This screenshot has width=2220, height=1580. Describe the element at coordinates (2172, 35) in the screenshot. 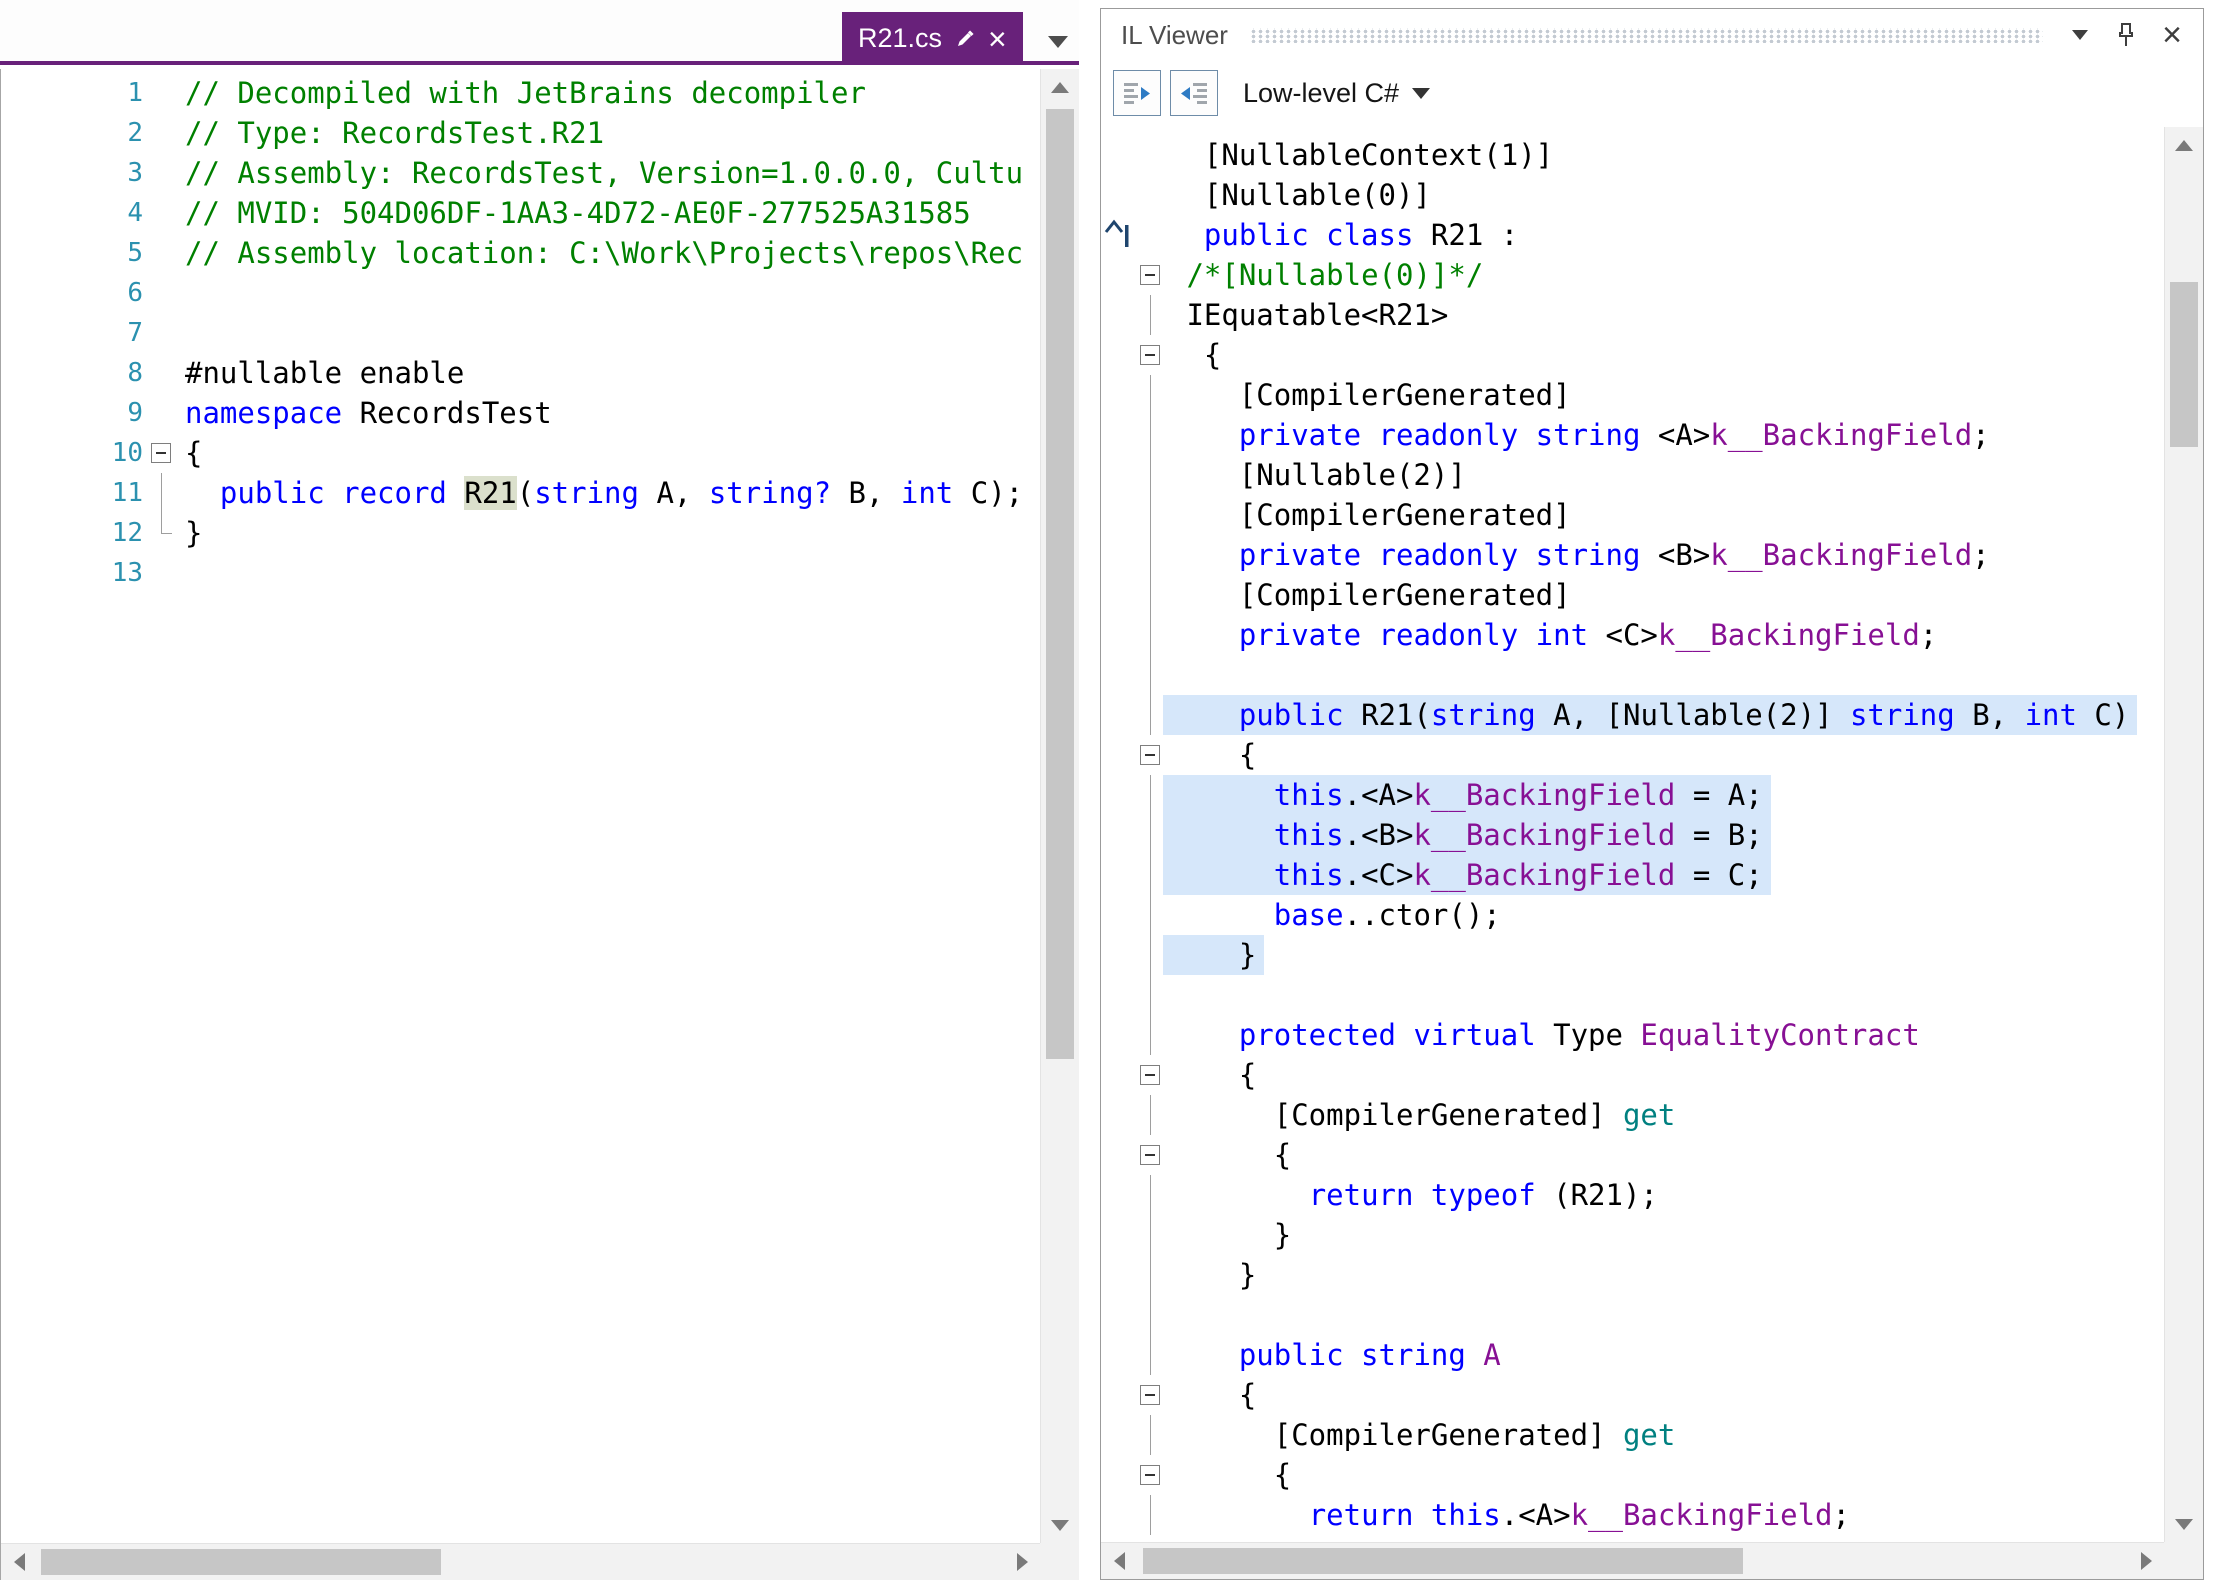

I see `panel-close-icon: ×` at that location.